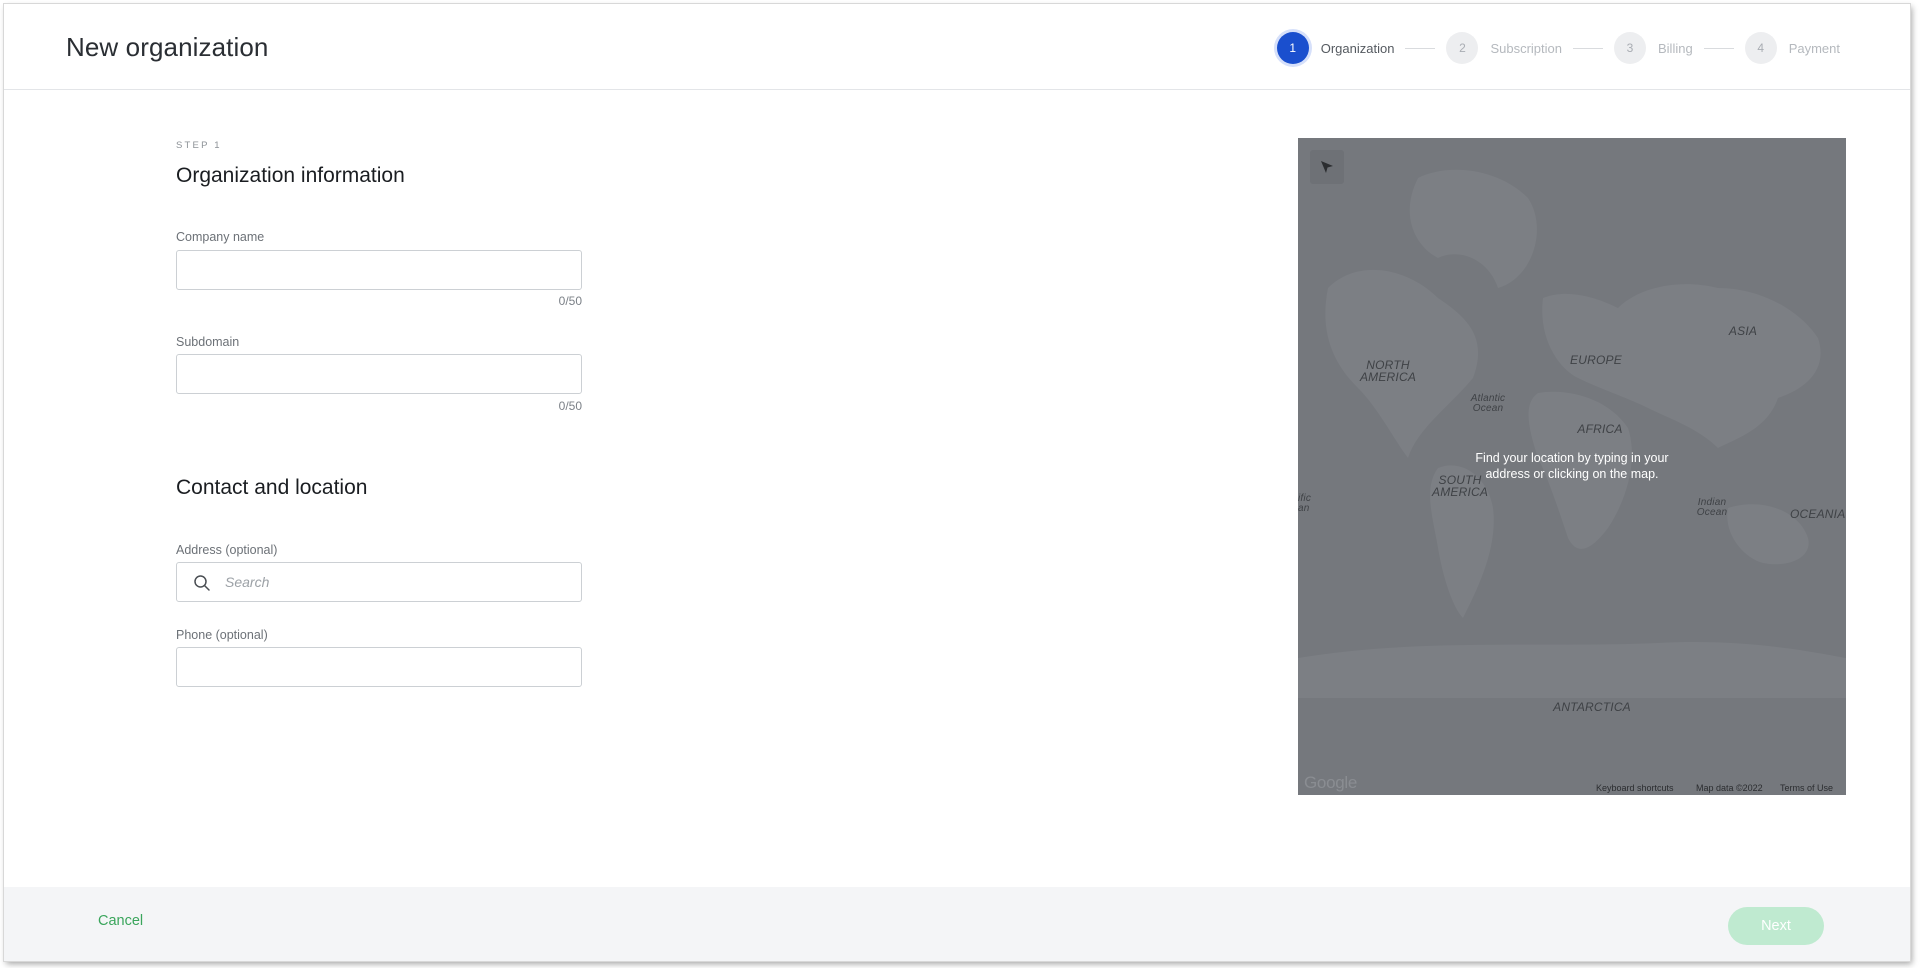 The height and width of the screenshot is (968, 1920). I want to click on map-label-europe: EUROPE, so click(1596, 360).